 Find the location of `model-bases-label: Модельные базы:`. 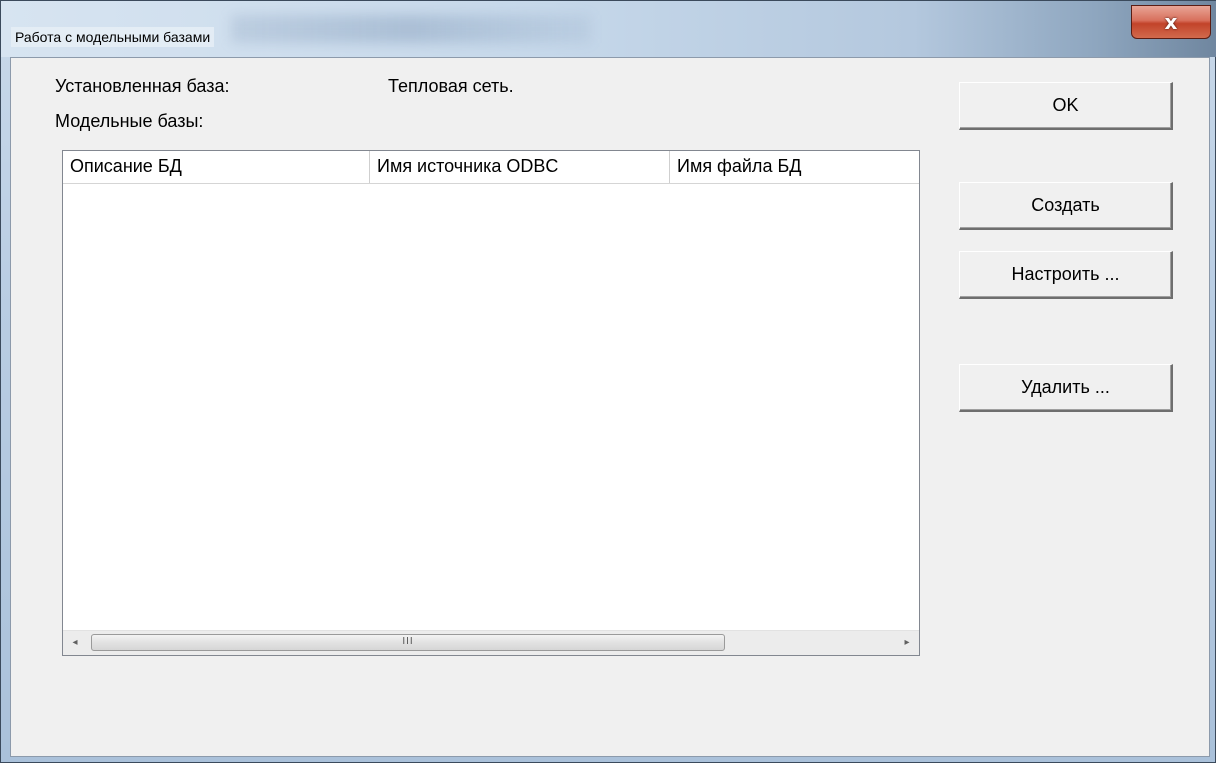

model-bases-label: Модельные базы: is located at coordinates (129, 121).